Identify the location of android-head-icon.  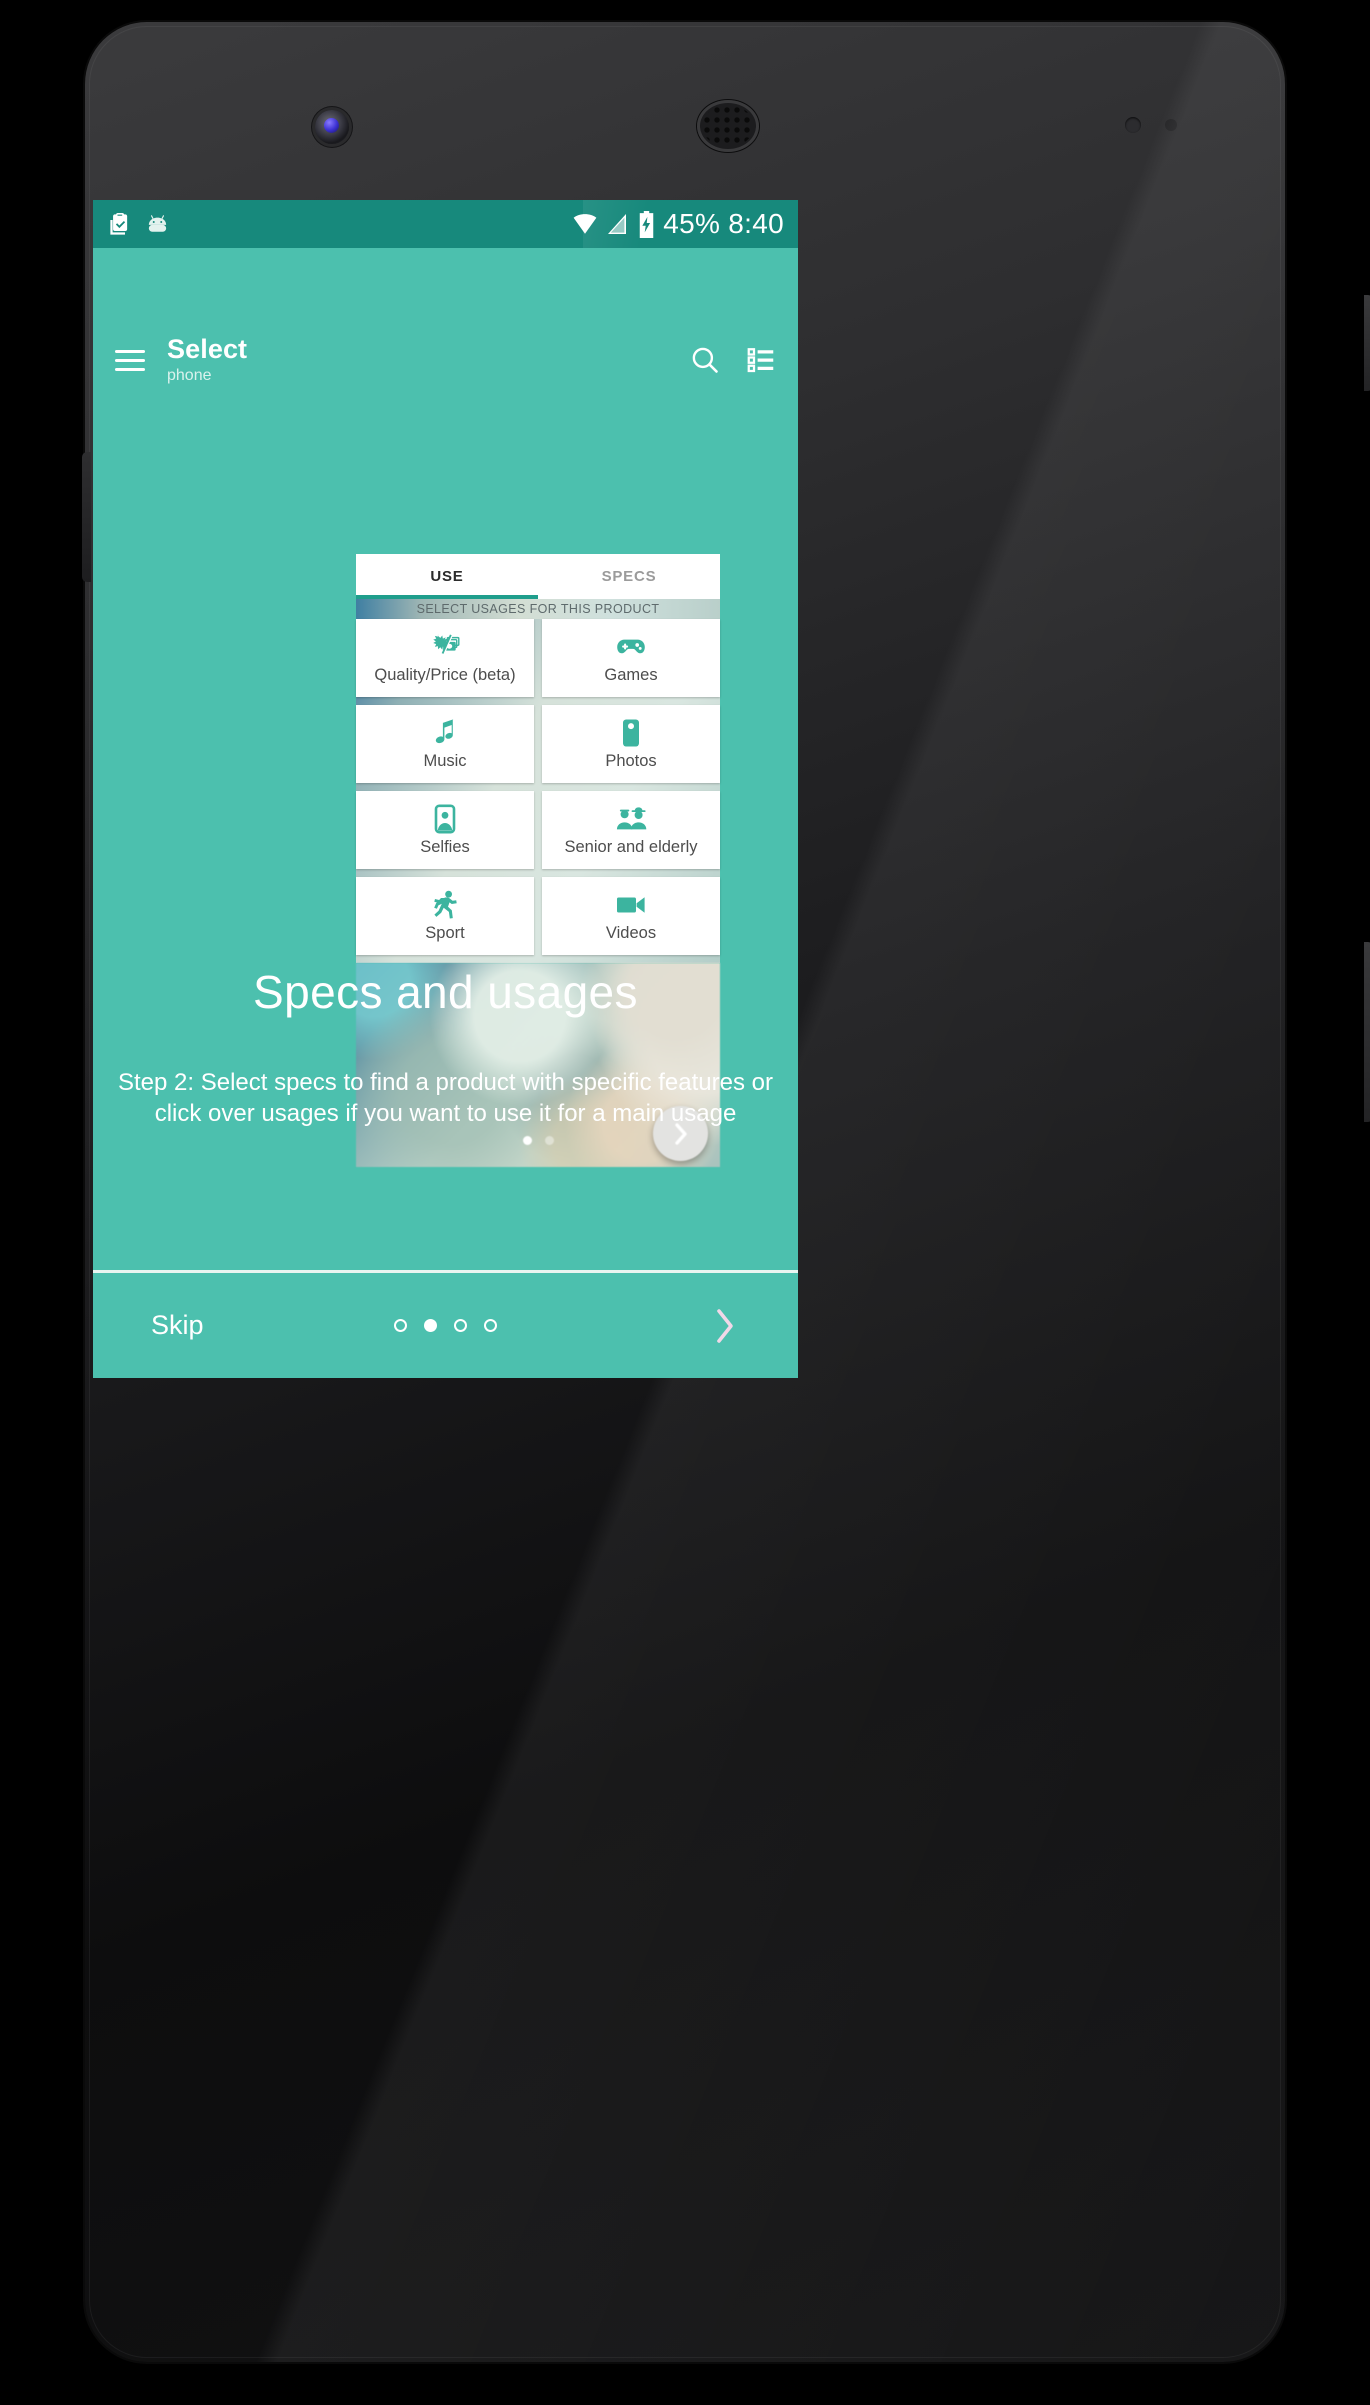
(157, 223).